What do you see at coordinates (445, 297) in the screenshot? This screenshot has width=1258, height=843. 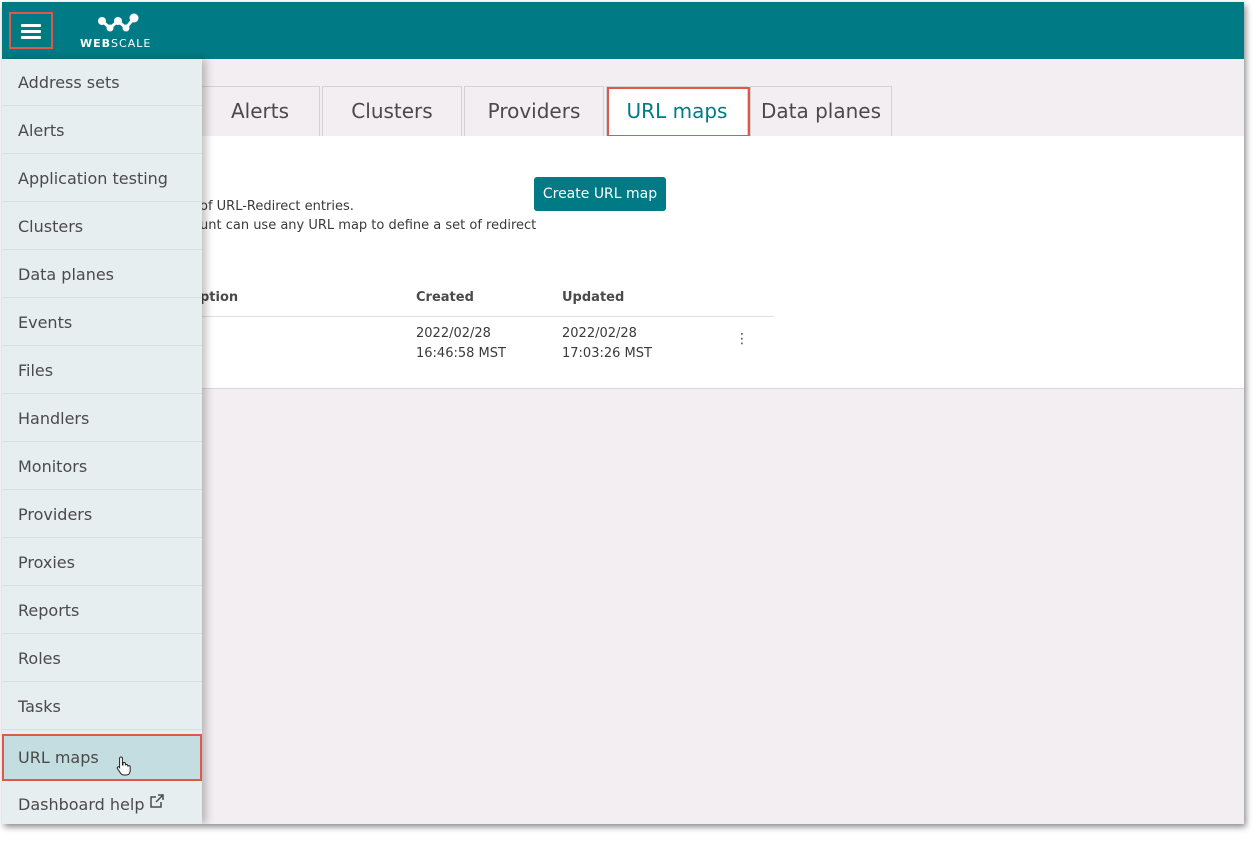 I see `column-header-created: Created` at bounding box center [445, 297].